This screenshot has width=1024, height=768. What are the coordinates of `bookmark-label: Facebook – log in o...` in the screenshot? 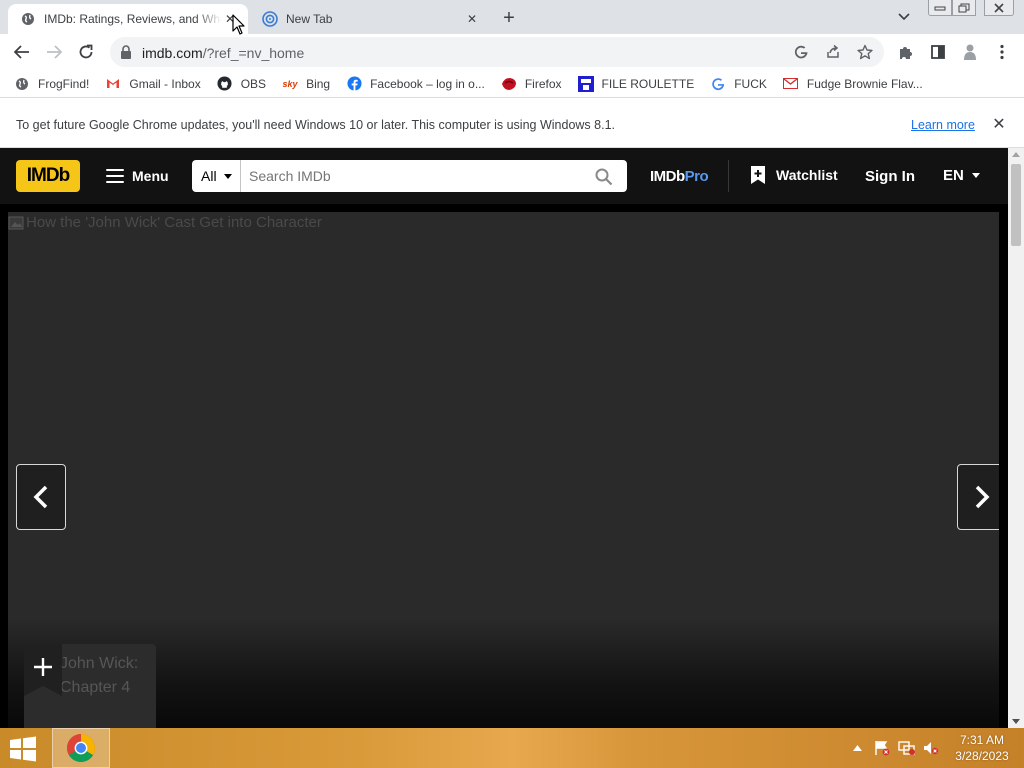 It's located at (427, 83).